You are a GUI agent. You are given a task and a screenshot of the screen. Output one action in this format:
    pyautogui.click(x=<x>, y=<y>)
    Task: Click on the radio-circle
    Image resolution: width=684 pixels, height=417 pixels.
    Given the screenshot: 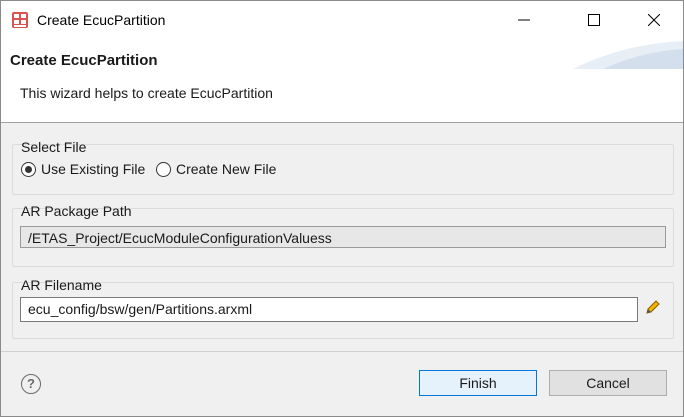 What is the action you would take?
    pyautogui.click(x=163, y=169)
    